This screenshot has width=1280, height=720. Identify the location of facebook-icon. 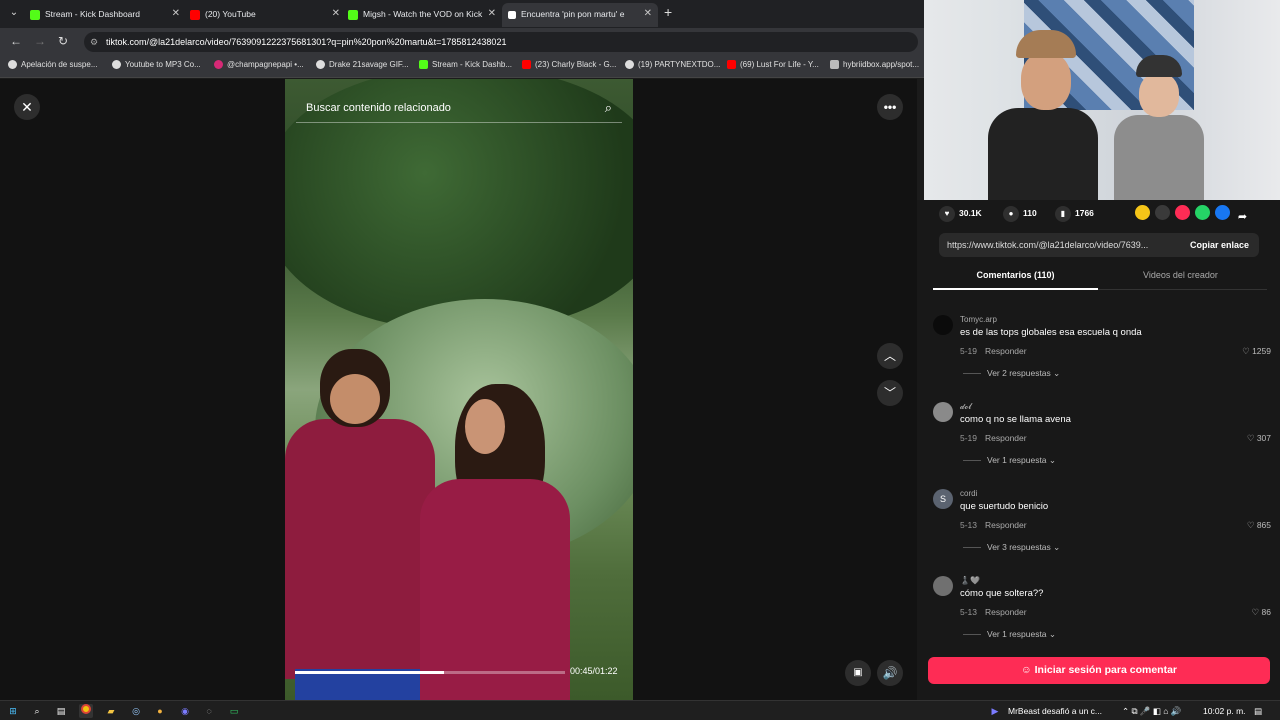
(1222, 212).